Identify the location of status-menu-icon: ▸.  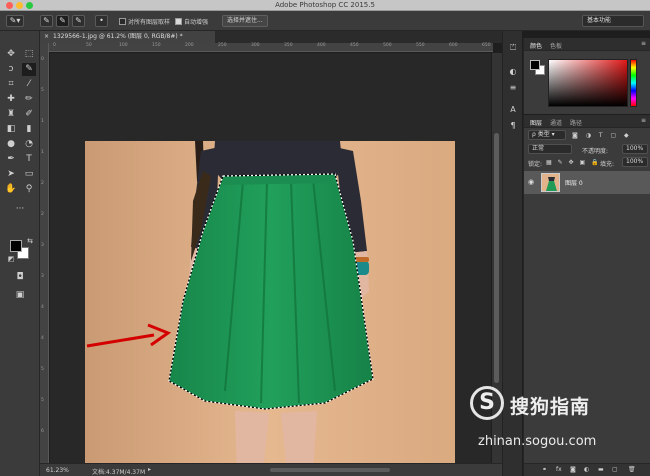
(149, 469).